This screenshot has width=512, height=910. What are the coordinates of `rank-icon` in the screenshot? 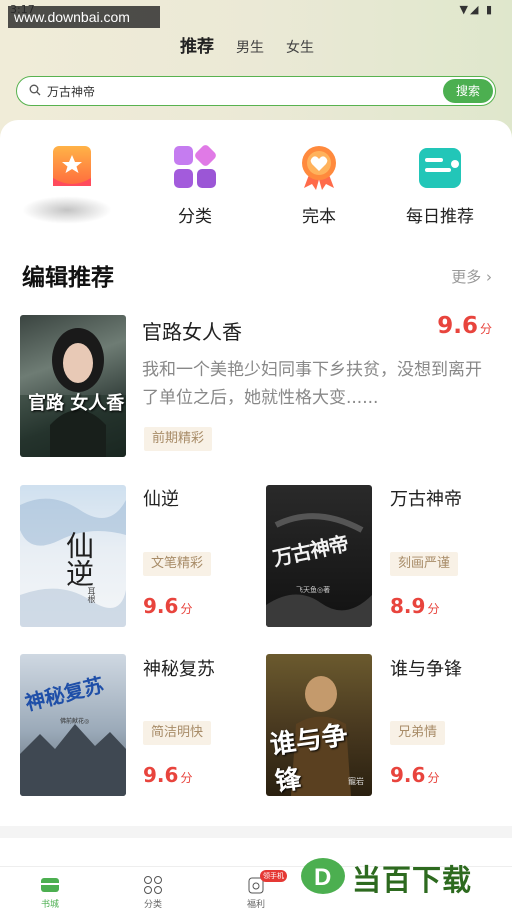 It's located at (72, 167).